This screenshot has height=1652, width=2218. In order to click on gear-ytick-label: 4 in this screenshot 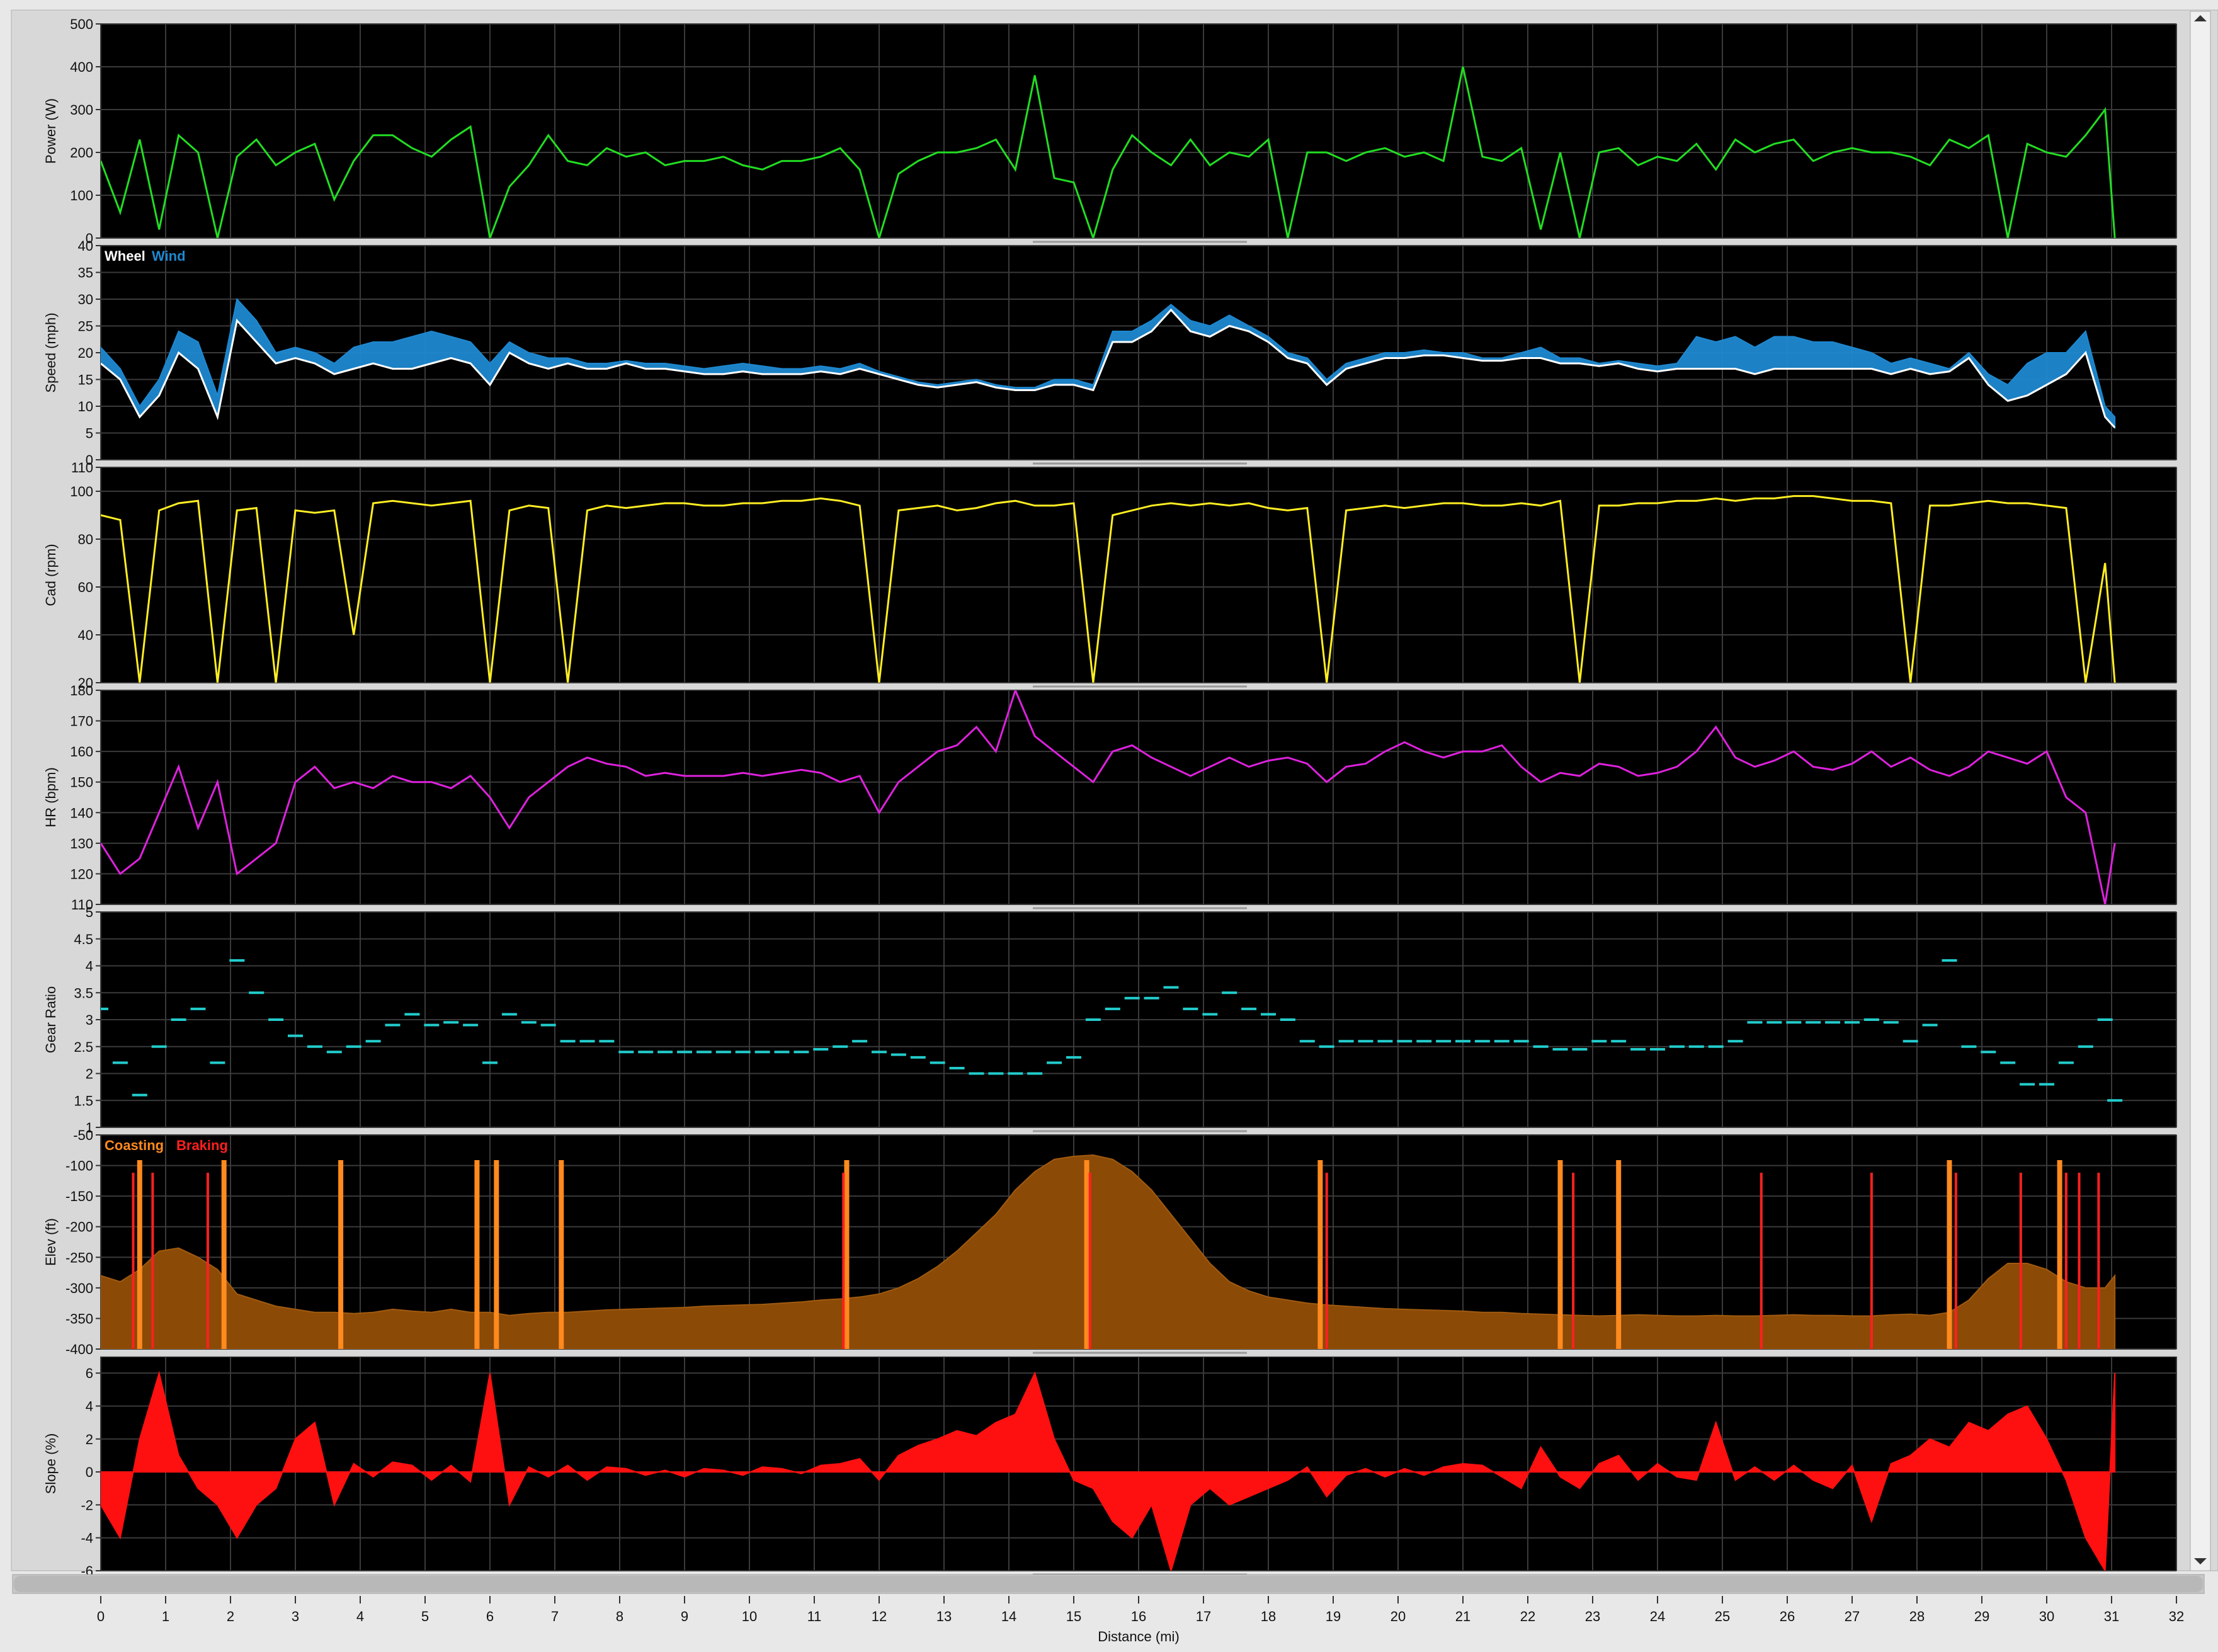, I will do `click(89, 967)`.